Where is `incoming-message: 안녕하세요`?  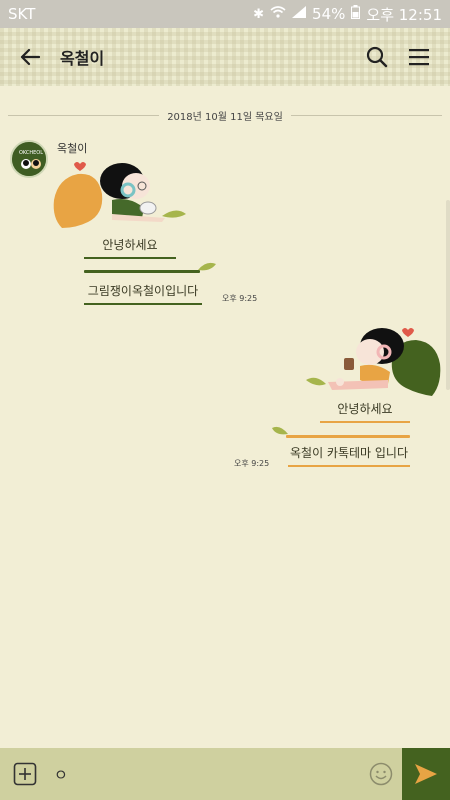 incoming-message: 안녕하세요 is located at coordinates (130, 247).